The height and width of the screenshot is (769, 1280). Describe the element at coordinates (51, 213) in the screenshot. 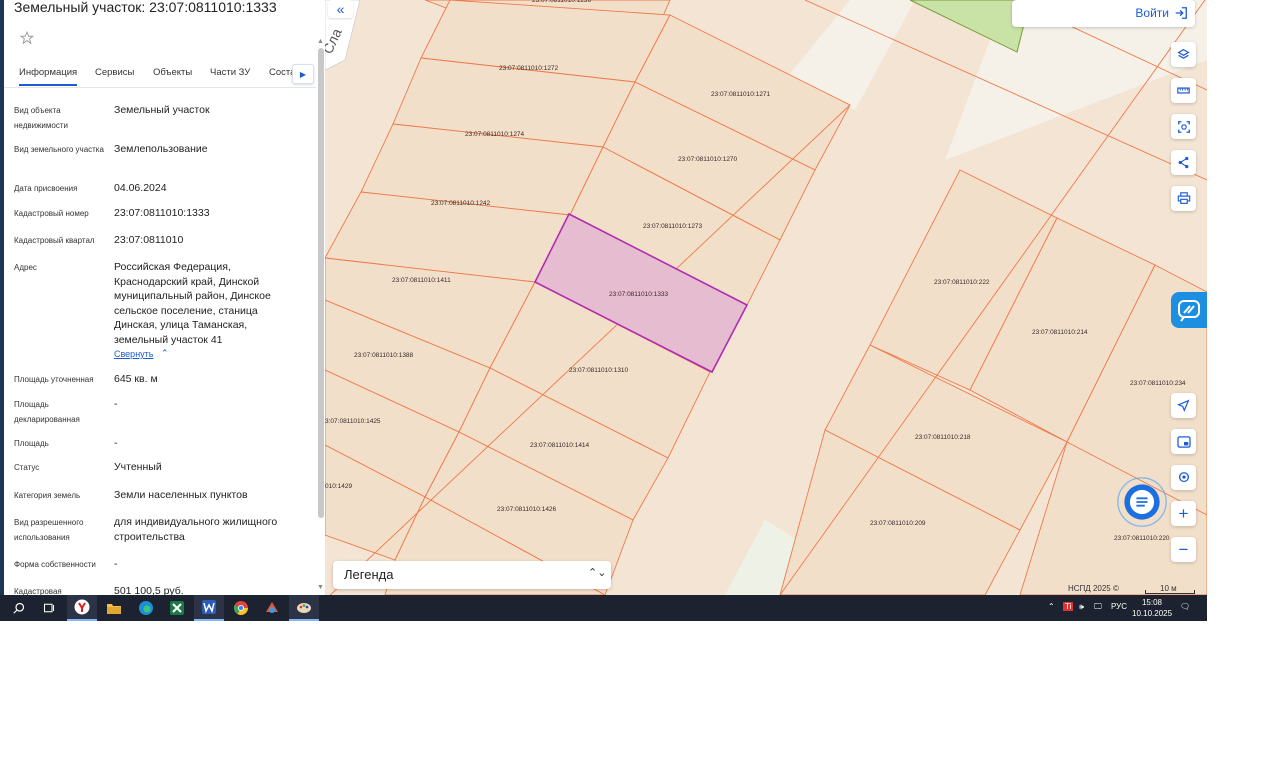

I see `field-label: Кадастровый номер` at that location.